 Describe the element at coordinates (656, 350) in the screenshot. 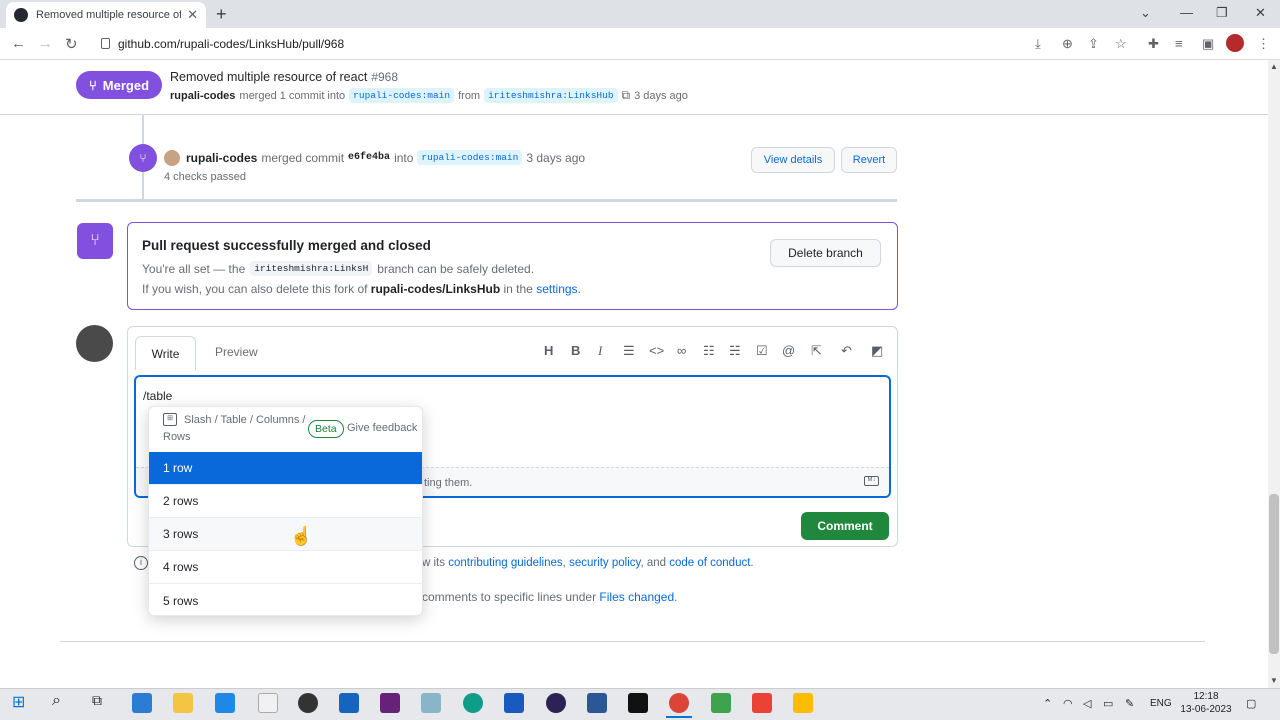

I see `code-icon: <>` at that location.